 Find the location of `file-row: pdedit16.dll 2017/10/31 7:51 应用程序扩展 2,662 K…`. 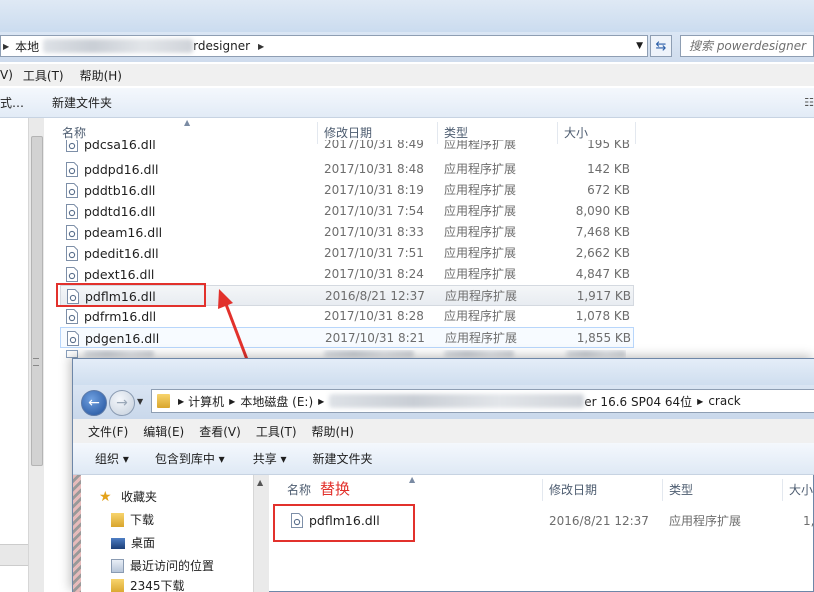

file-row: pdedit16.dll 2017/10/31 7:51 应用程序扩展 2,662 K… is located at coordinates (347, 253).